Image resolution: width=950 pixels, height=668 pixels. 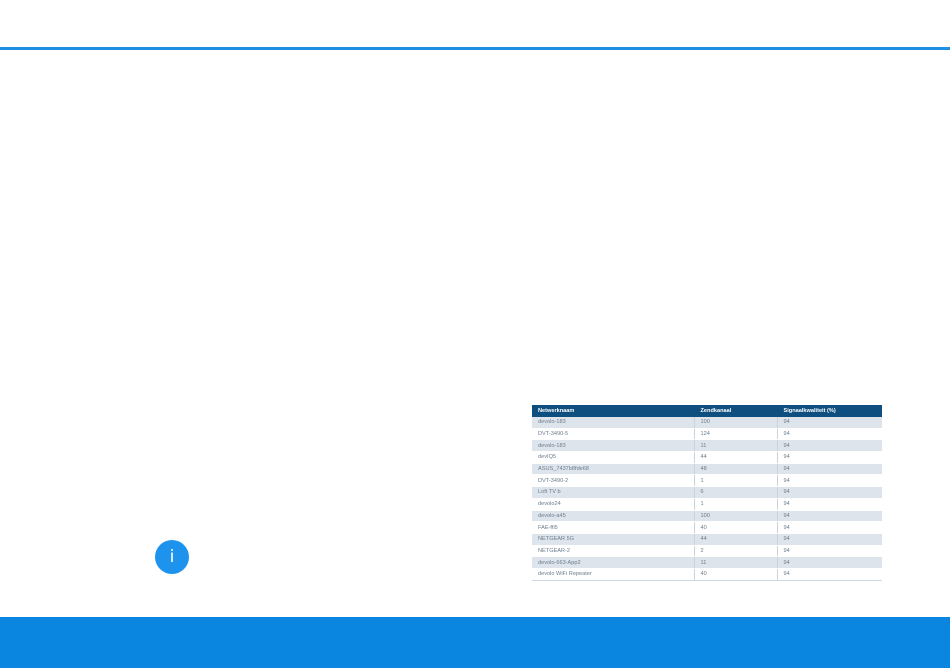 I want to click on table-row: devolo-663-App2 11 94, so click(x=707, y=562).